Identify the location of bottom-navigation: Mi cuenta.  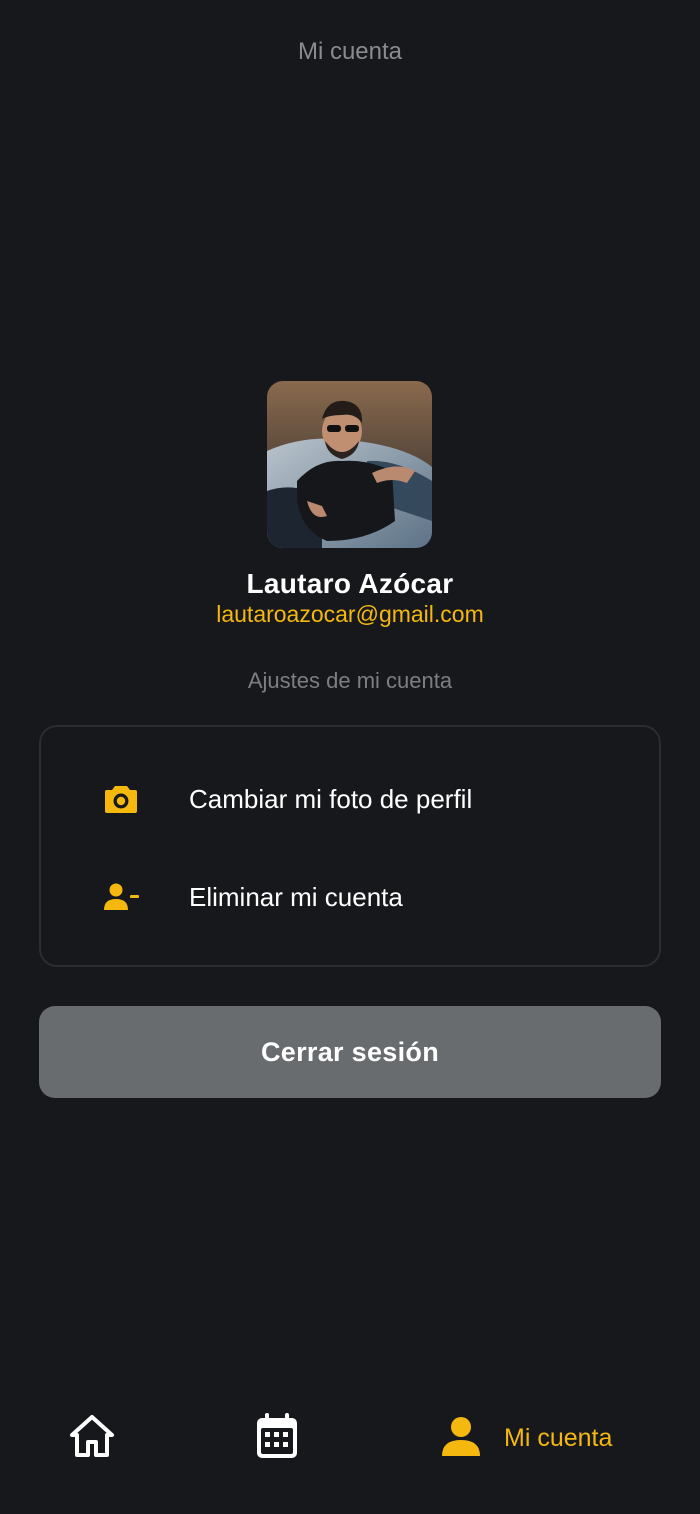
(350, 1440).